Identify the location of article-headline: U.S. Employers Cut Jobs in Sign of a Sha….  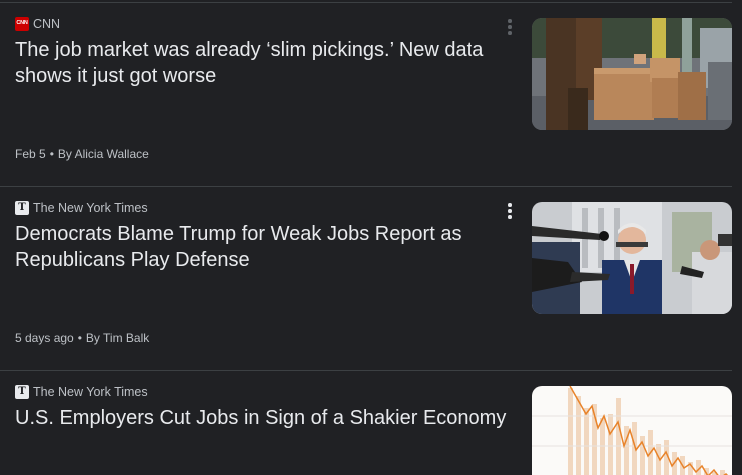
(262, 418).